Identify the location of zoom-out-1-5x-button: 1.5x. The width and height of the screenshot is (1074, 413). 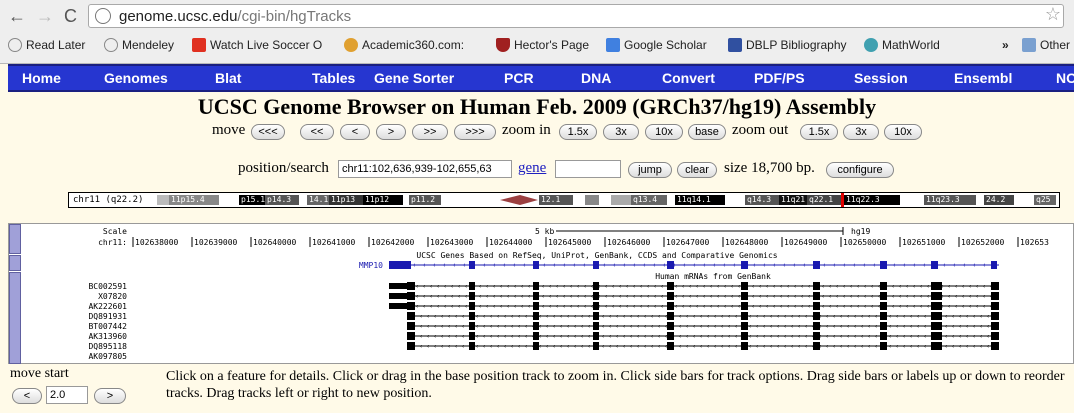
(819, 132).